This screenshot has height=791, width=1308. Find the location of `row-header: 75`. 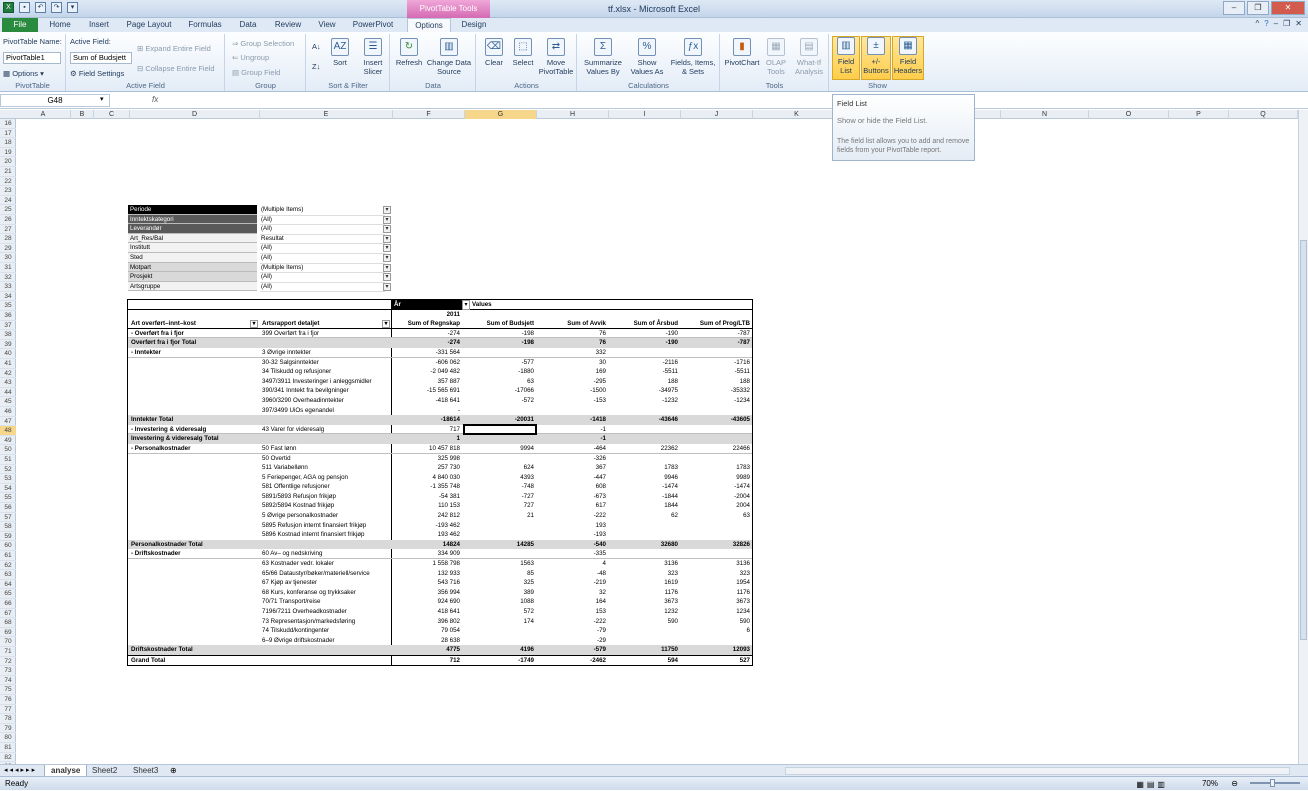

row-header: 75 is located at coordinates (8, 690).